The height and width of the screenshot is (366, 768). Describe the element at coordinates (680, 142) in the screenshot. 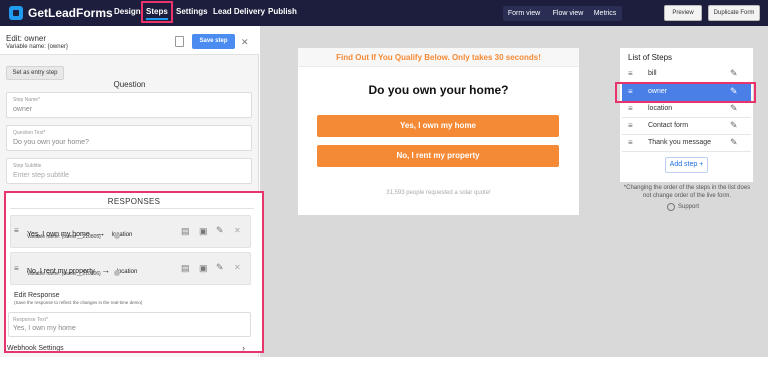

I see `step-item-label: Thank you message` at that location.